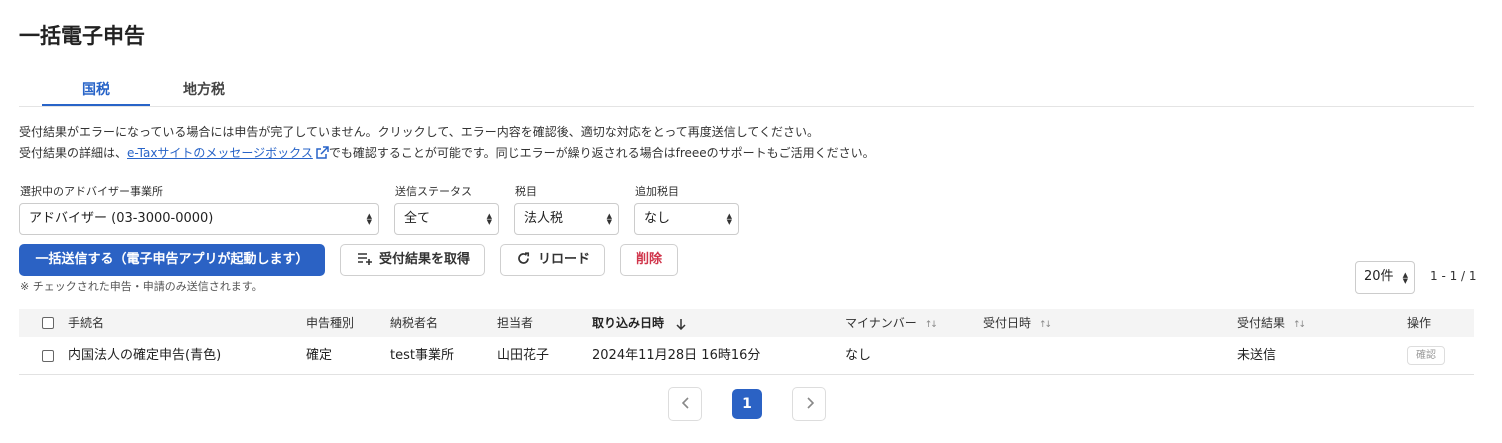 Image resolution: width=1502 pixels, height=443 pixels. I want to click on additional-tax-label: 追加税目, so click(657, 191).